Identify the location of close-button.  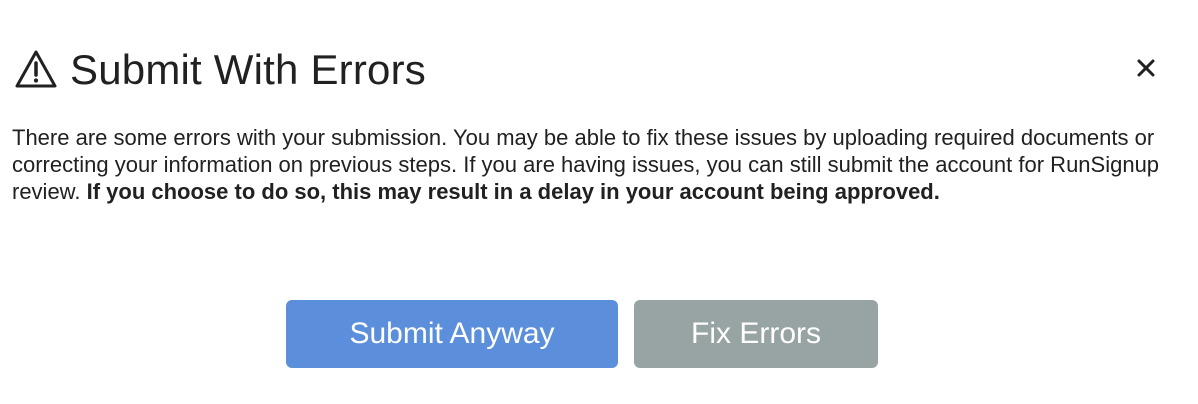
(1146, 70).